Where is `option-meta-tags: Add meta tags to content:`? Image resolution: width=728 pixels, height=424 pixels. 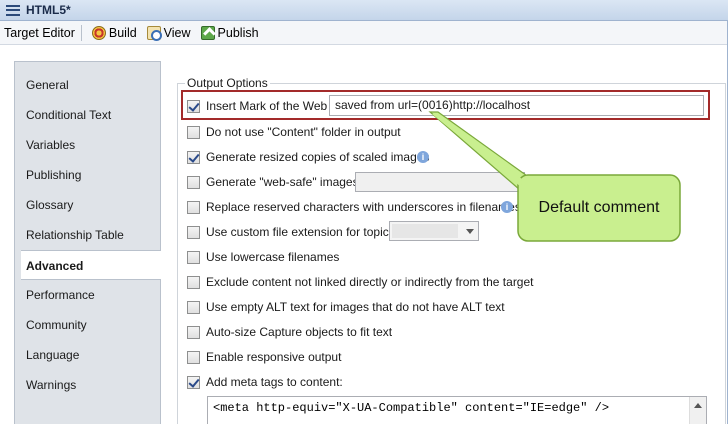
option-meta-tags: Add meta tags to content: is located at coordinates (265, 382).